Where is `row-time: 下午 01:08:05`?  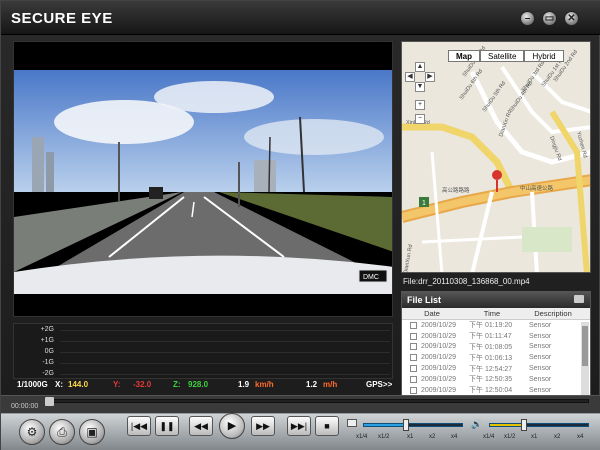 row-time: 下午 01:08:05 is located at coordinates (491, 347).